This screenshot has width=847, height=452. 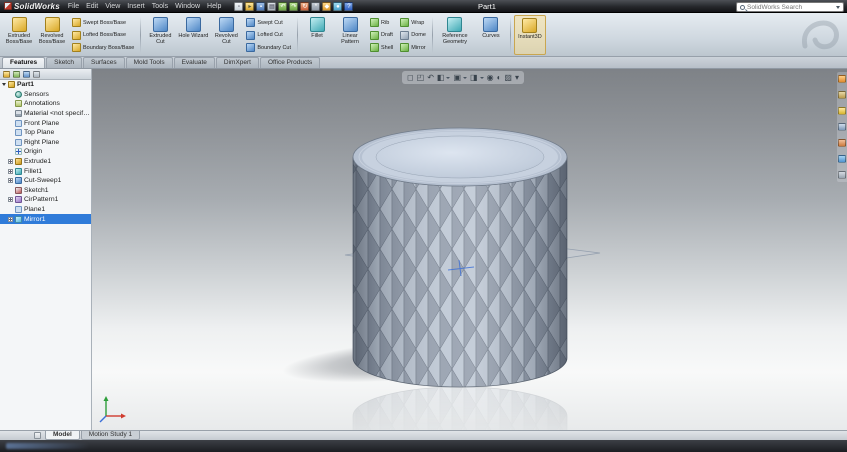 I want to click on tab-office-products: Office Products, so click(x=290, y=62).